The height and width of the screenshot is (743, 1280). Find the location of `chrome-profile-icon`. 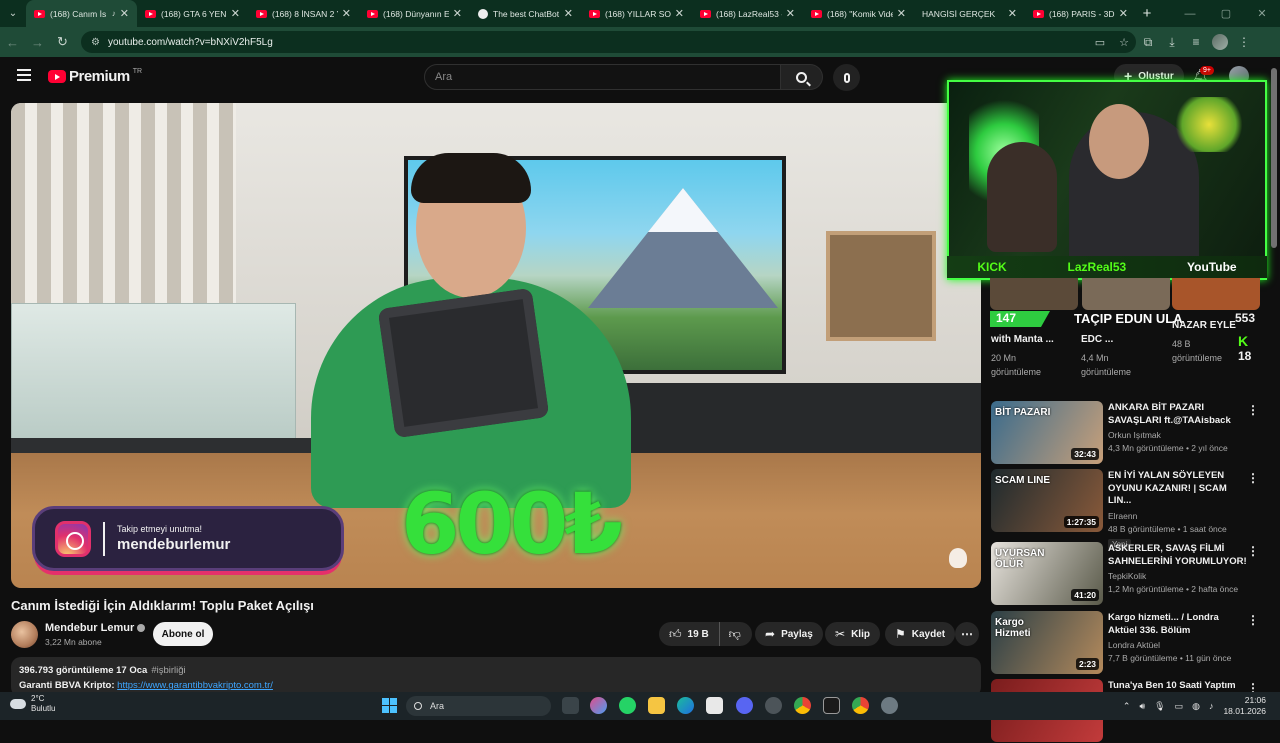

chrome-profile-icon is located at coordinates (860, 705).